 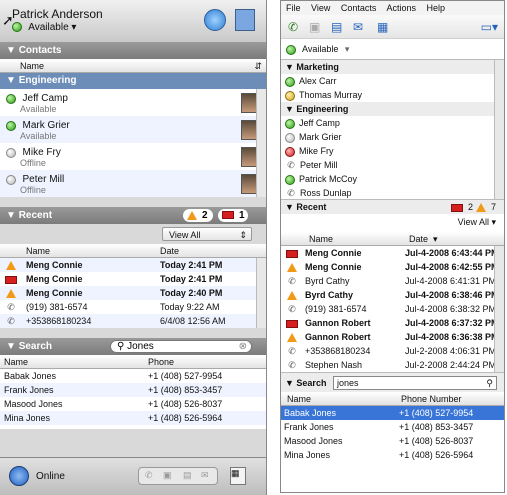 What do you see at coordinates (436, 455) in the screenshot?
I see `result-phone: +1 (408) 526-5964` at bounding box center [436, 455].